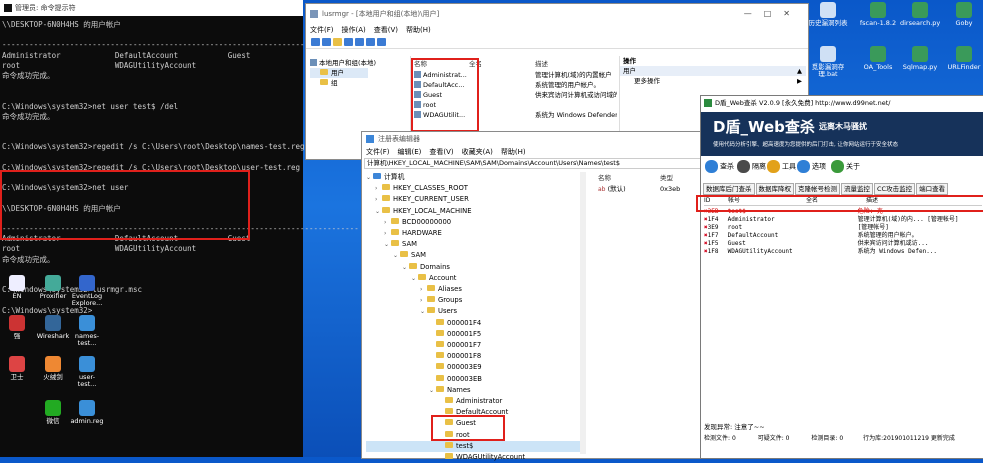 The width and height of the screenshot is (983, 463). Describe the element at coordinates (322, 30) in the screenshot. I see `lusrmgr-menu-item: 文件(F)` at that location.